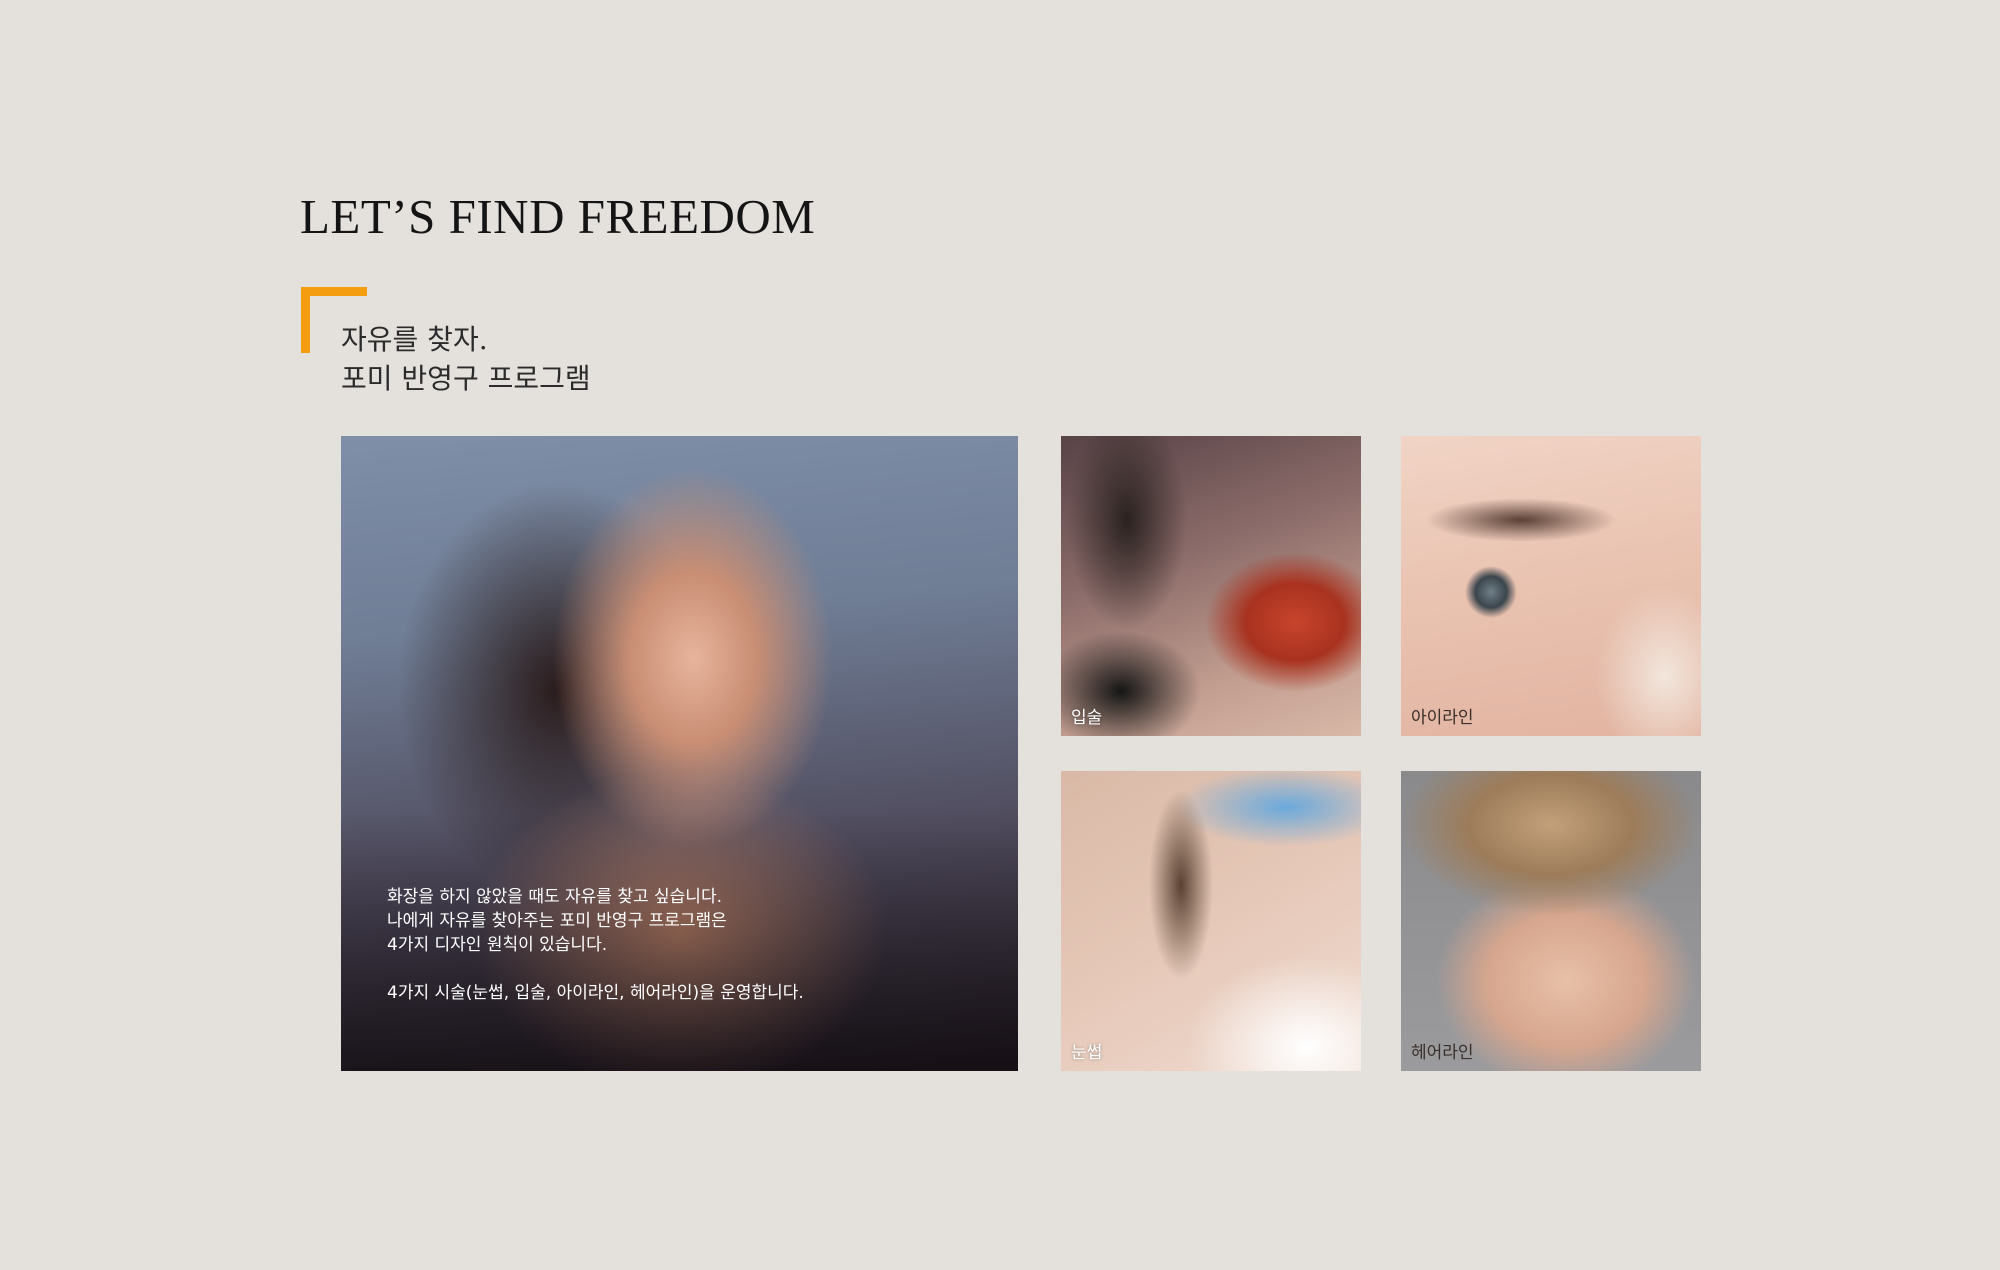  I want to click on caption-line-1: 화장을 하지 않았을 때도 자유를 찾고 싶습니다., so click(554, 897).